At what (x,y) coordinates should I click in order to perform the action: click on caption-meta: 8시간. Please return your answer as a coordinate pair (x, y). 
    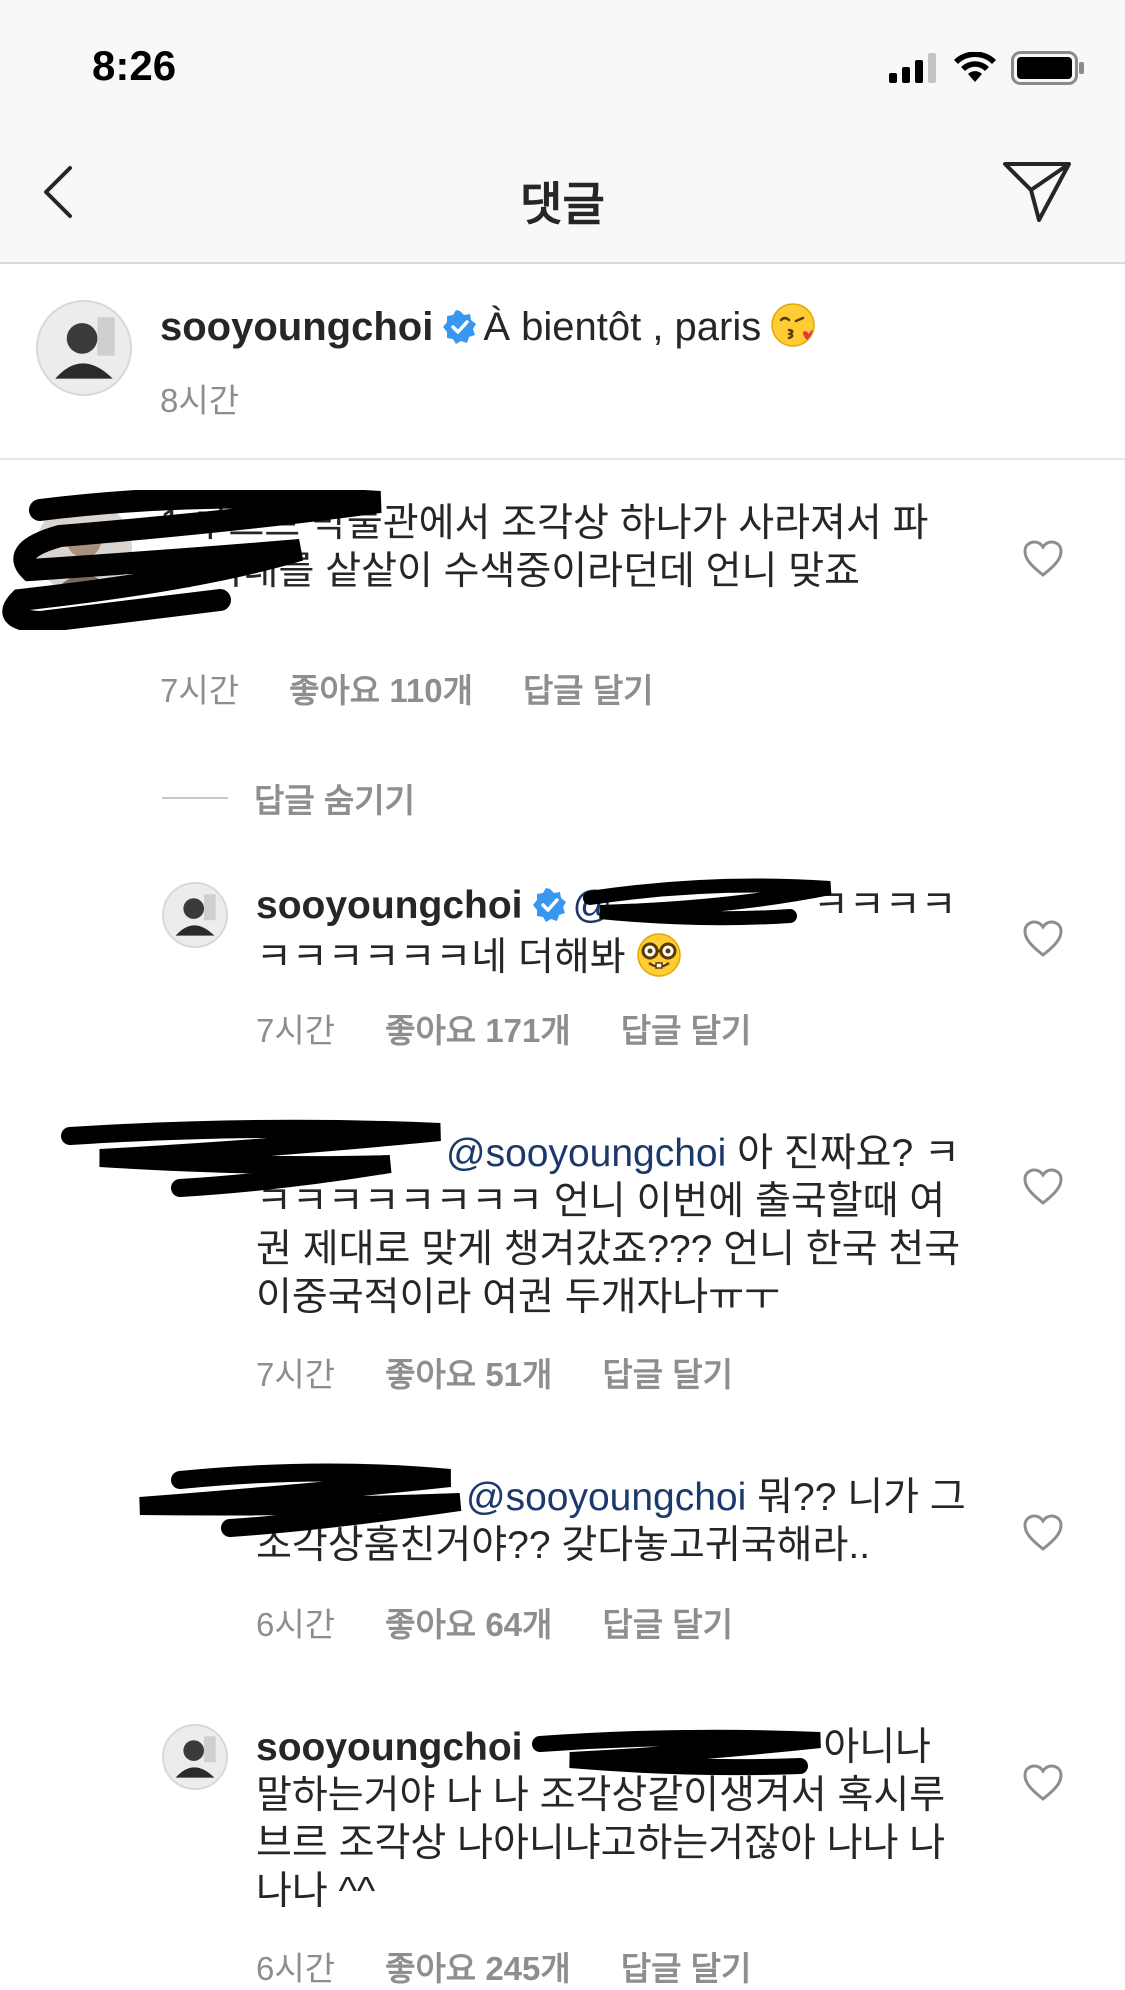
    Looking at the image, I should click on (199, 398).